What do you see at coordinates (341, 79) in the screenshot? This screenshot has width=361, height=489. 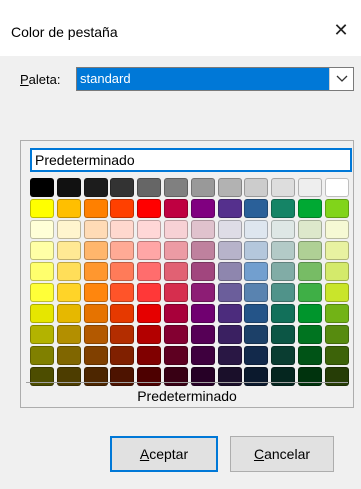 I see `dropdown-button` at bounding box center [341, 79].